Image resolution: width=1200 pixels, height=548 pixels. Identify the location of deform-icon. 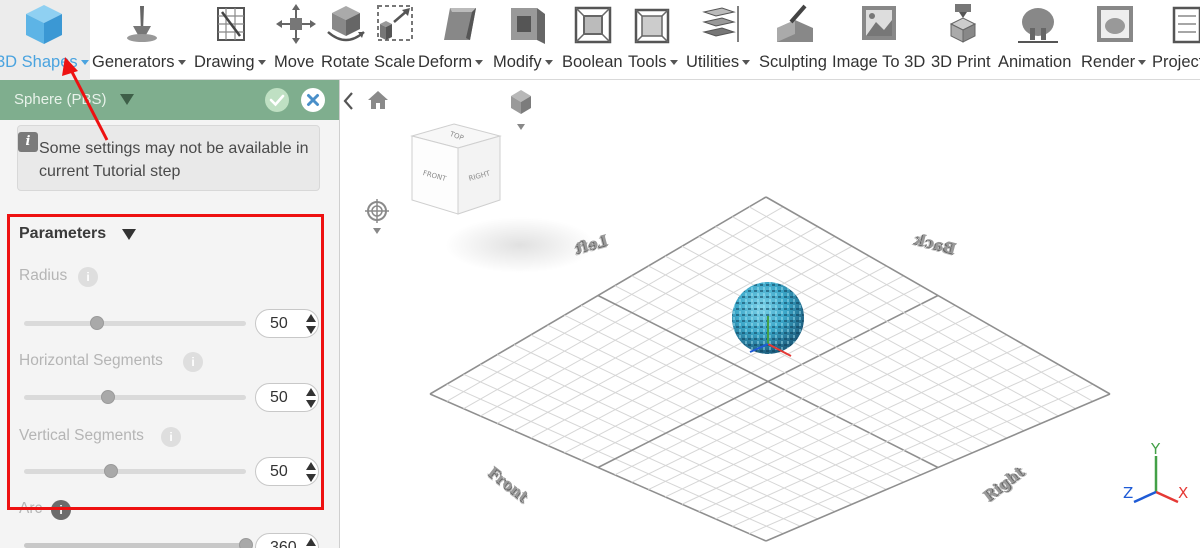
(460, 24).